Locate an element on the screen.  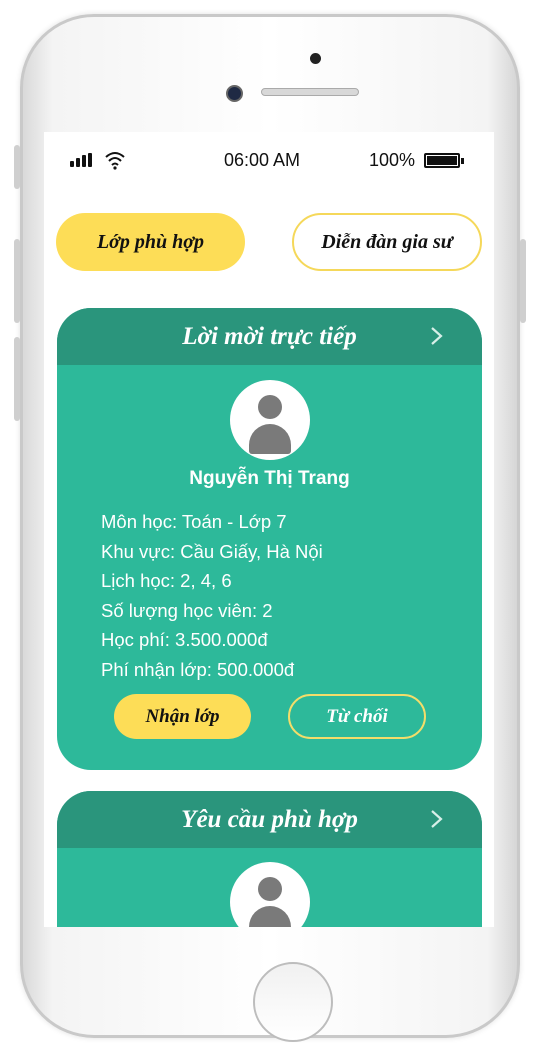
requests-card-title: Yêu cầu phù hợp is located at coordinates (269, 819).